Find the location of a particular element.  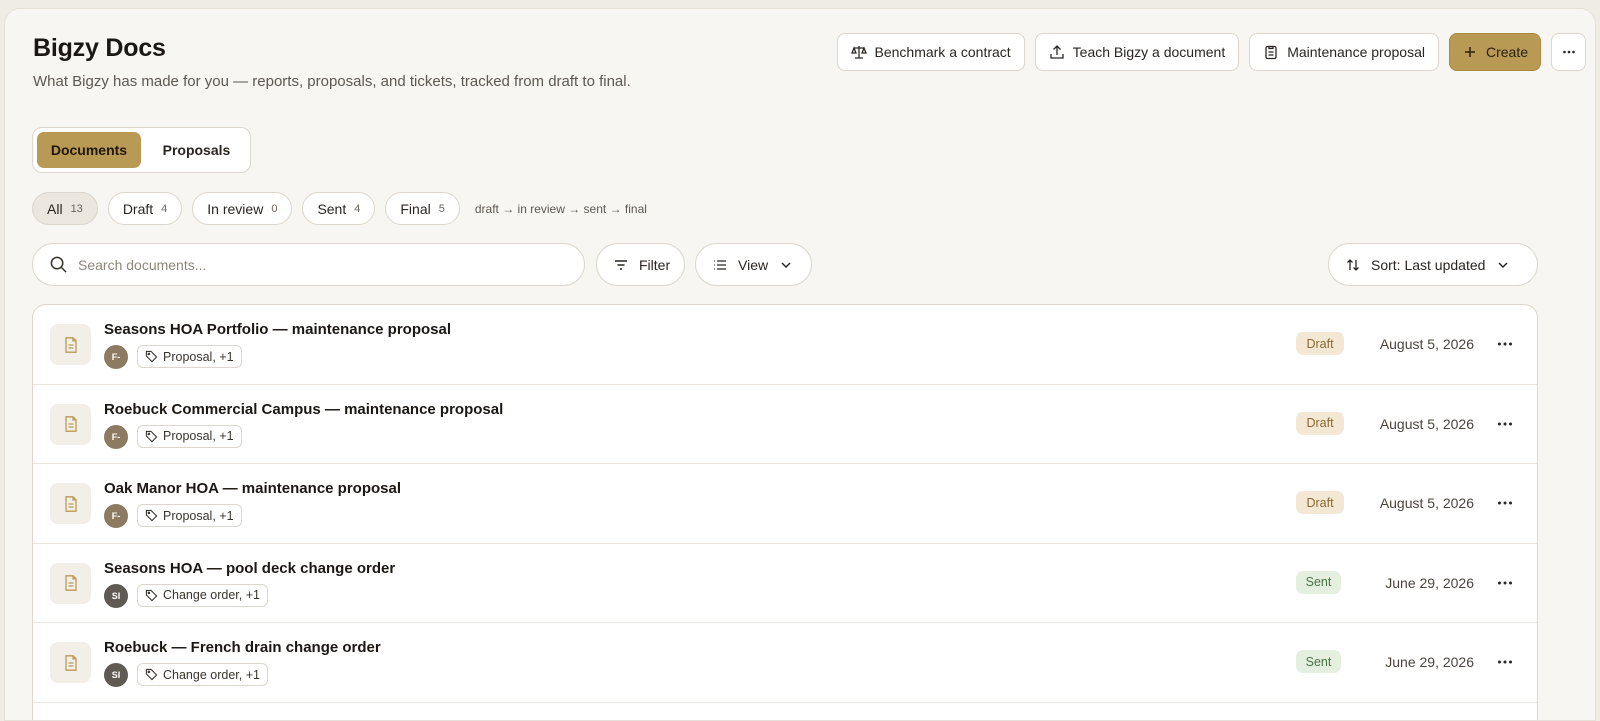

filter-icon is located at coordinates (621, 264).